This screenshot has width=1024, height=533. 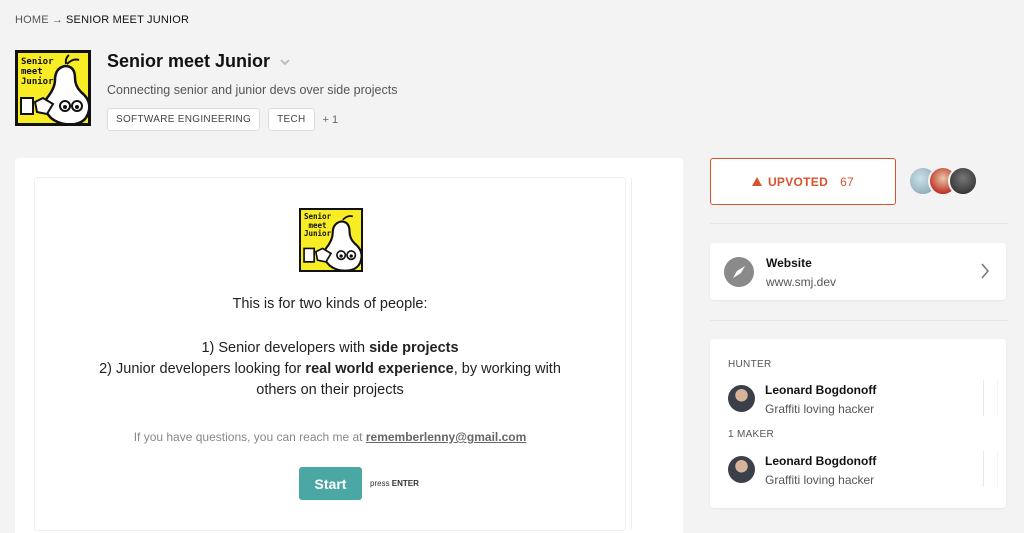 What do you see at coordinates (285, 62) in the screenshot?
I see `chevron-down-icon` at bounding box center [285, 62].